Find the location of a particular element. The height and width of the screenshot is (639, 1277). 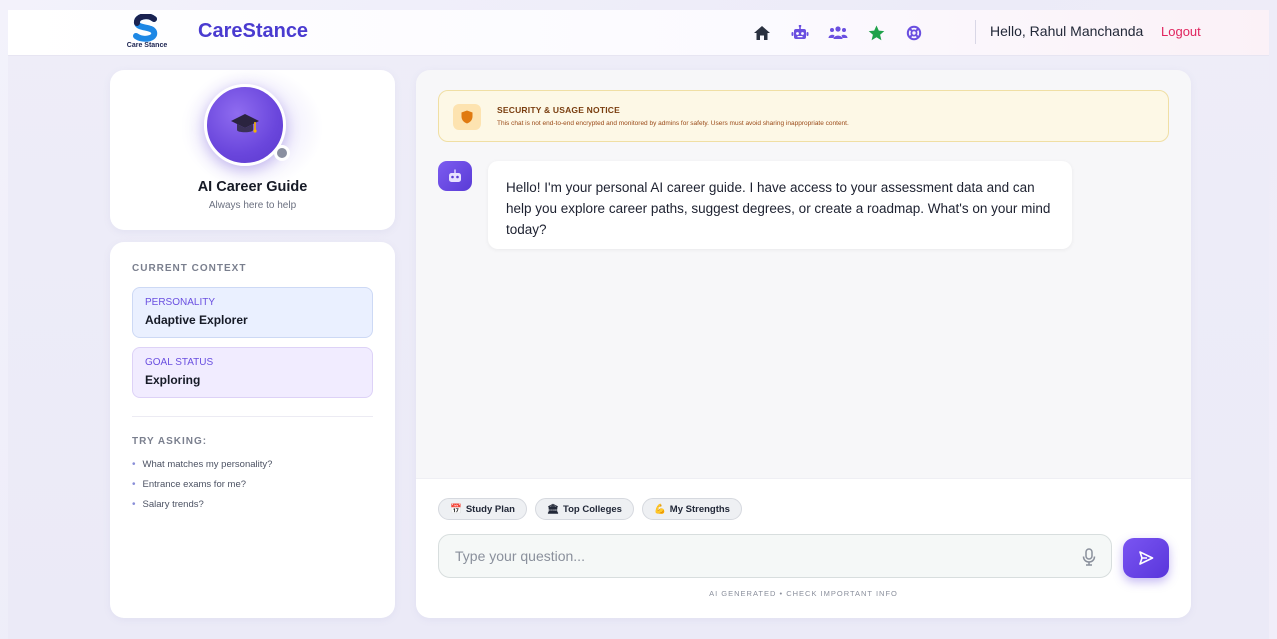

personality-label: PERSONALITY is located at coordinates (180, 302).